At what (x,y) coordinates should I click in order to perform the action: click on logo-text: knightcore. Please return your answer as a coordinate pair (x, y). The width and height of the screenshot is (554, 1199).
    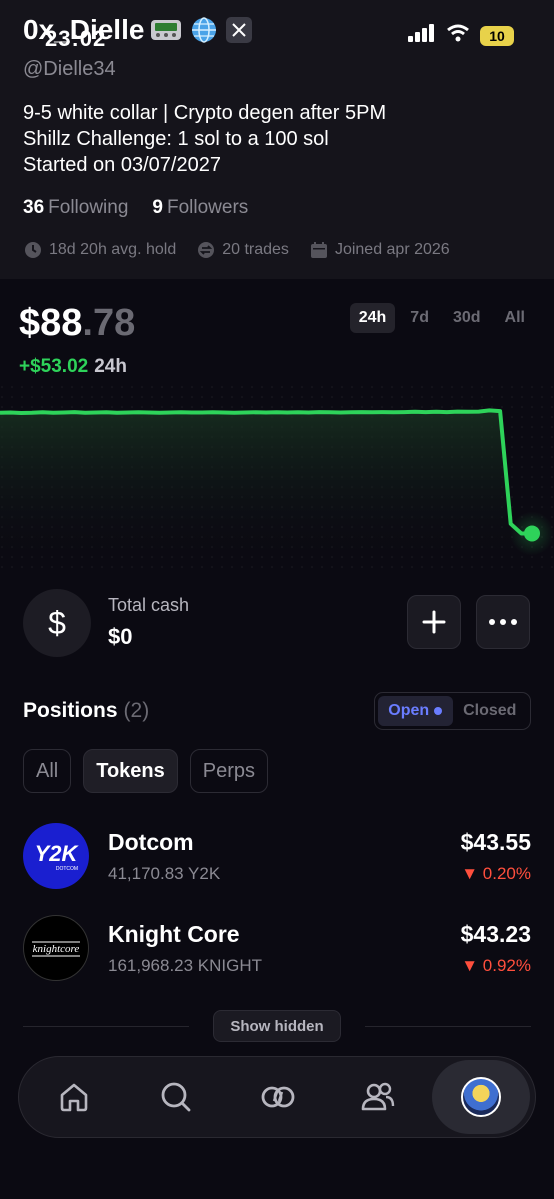
    Looking at the image, I should click on (56, 949).